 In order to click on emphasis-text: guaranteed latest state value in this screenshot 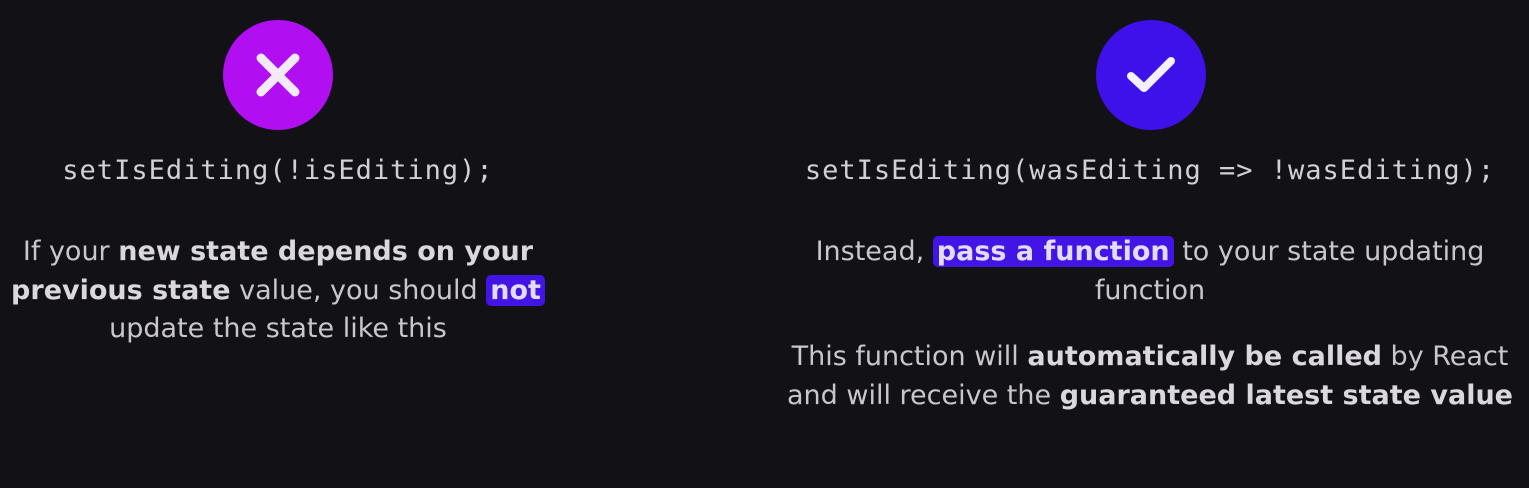, I will do `click(1286, 395)`.